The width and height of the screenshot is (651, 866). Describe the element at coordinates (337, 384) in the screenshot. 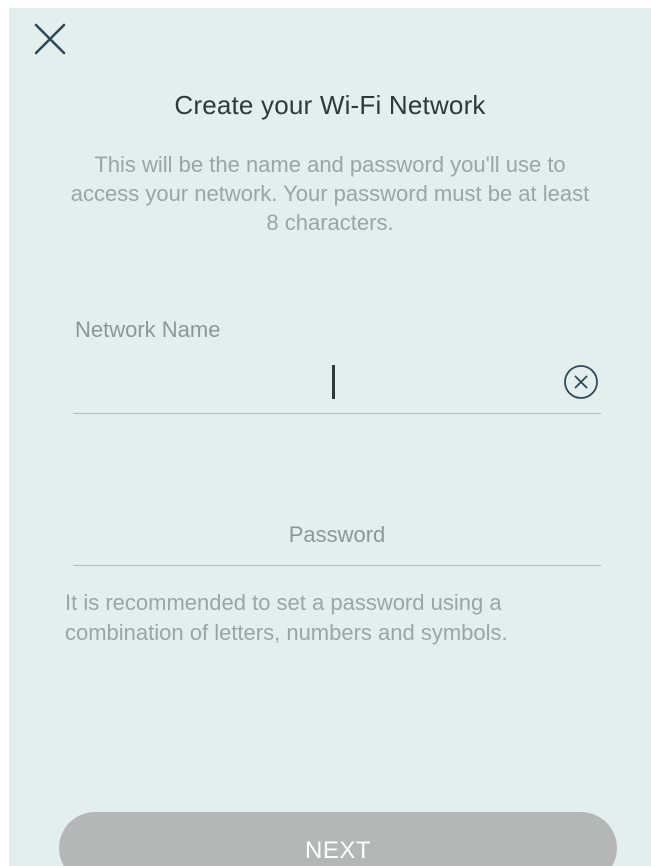

I see `network-name-input` at that location.